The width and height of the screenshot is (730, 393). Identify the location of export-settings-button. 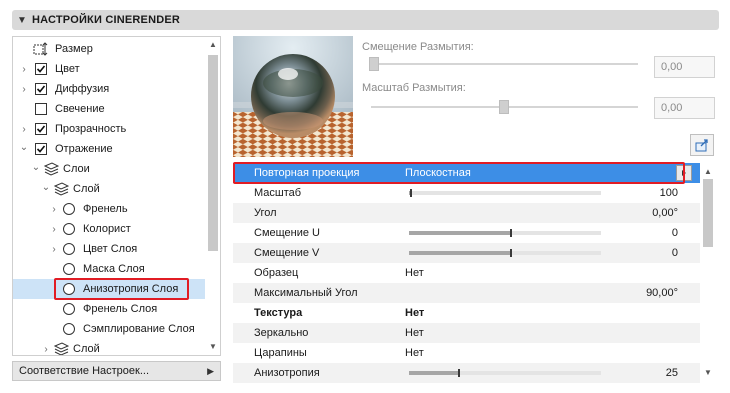
(702, 145).